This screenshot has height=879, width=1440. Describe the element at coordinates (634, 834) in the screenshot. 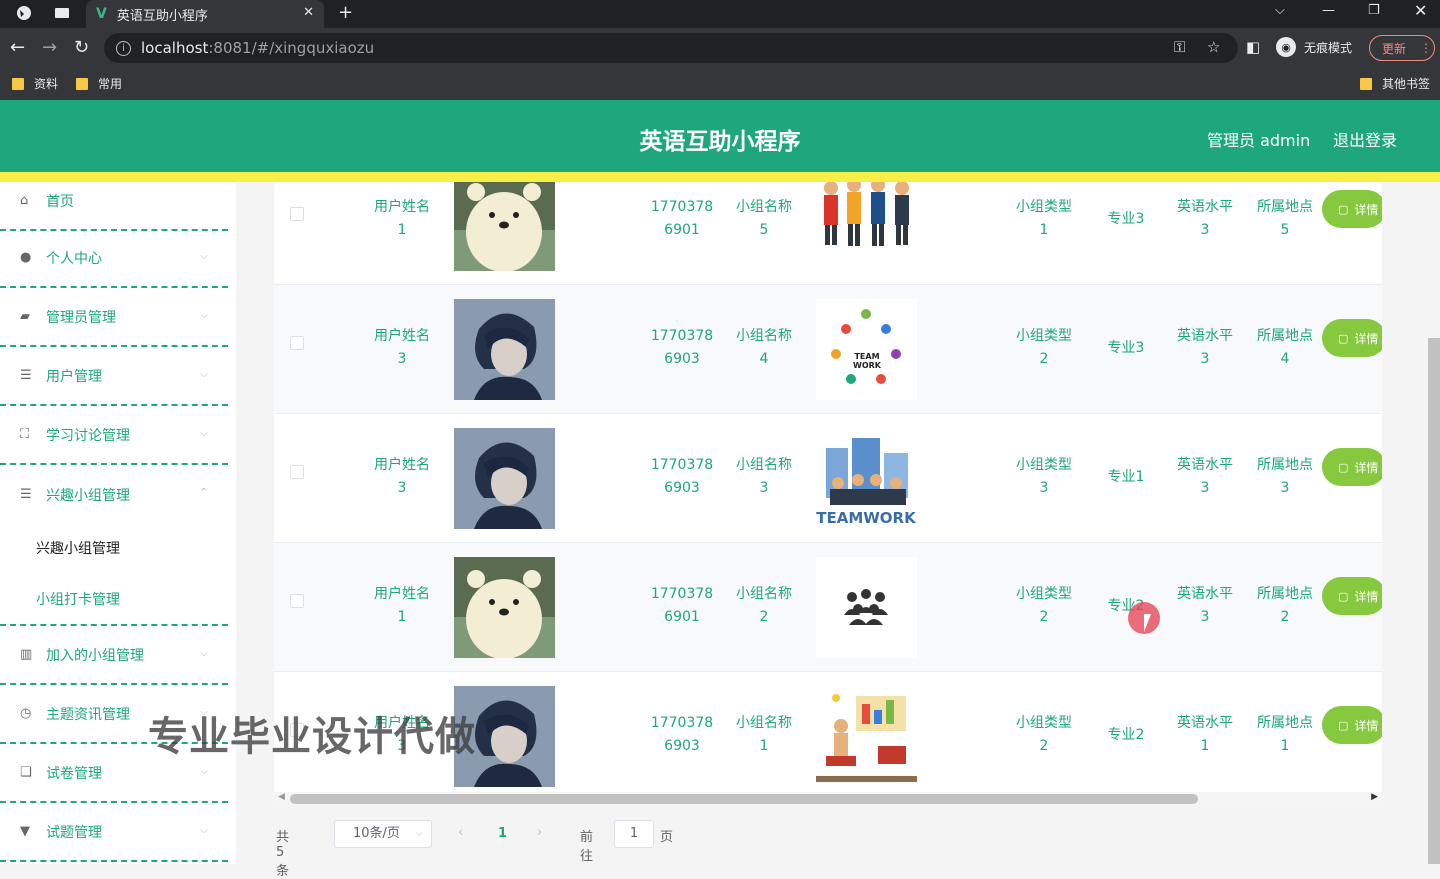

I see `goto-page-input: 1` at that location.